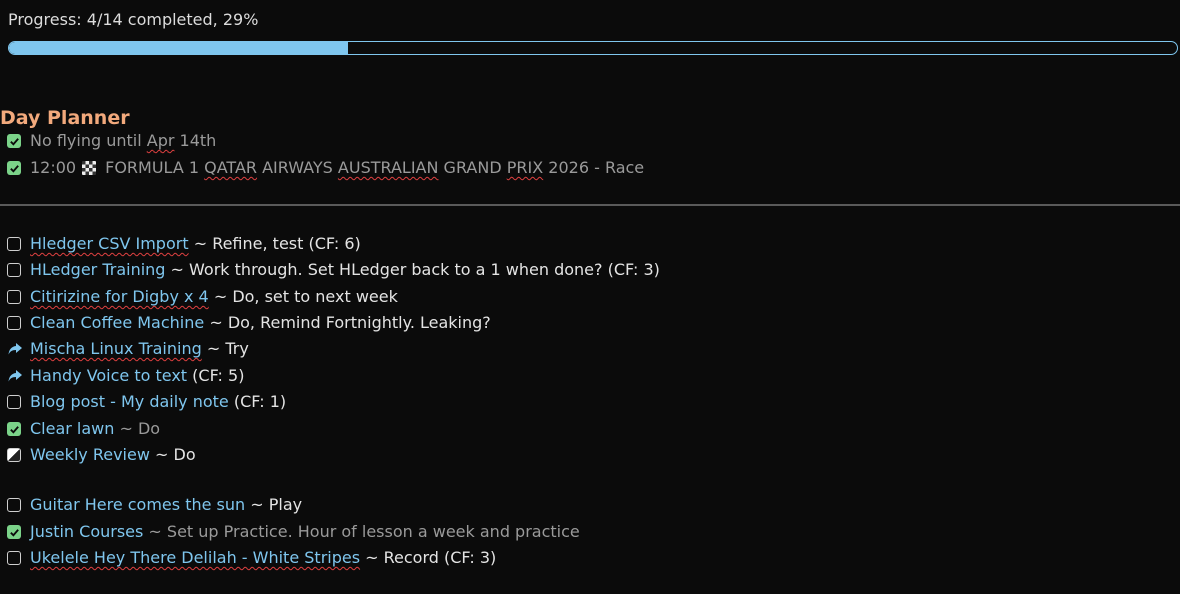 The image size is (1180, 594). What do you see at coordinates (428, 557) in the screenshot?
I see `task-description: ~ Record (CF: 3)` at bounding box center [428, 557].